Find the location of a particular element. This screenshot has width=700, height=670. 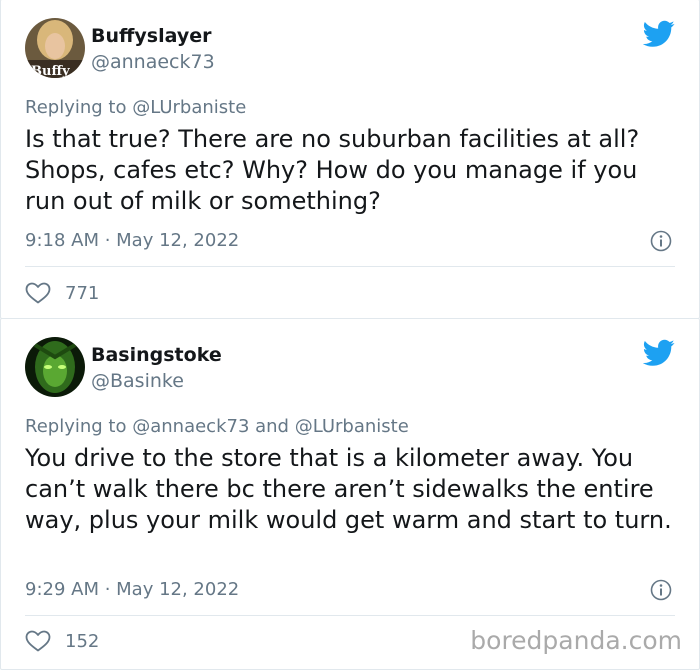

replying-to: Replying to @LUrbaniste is located at coordinates (135, 107).